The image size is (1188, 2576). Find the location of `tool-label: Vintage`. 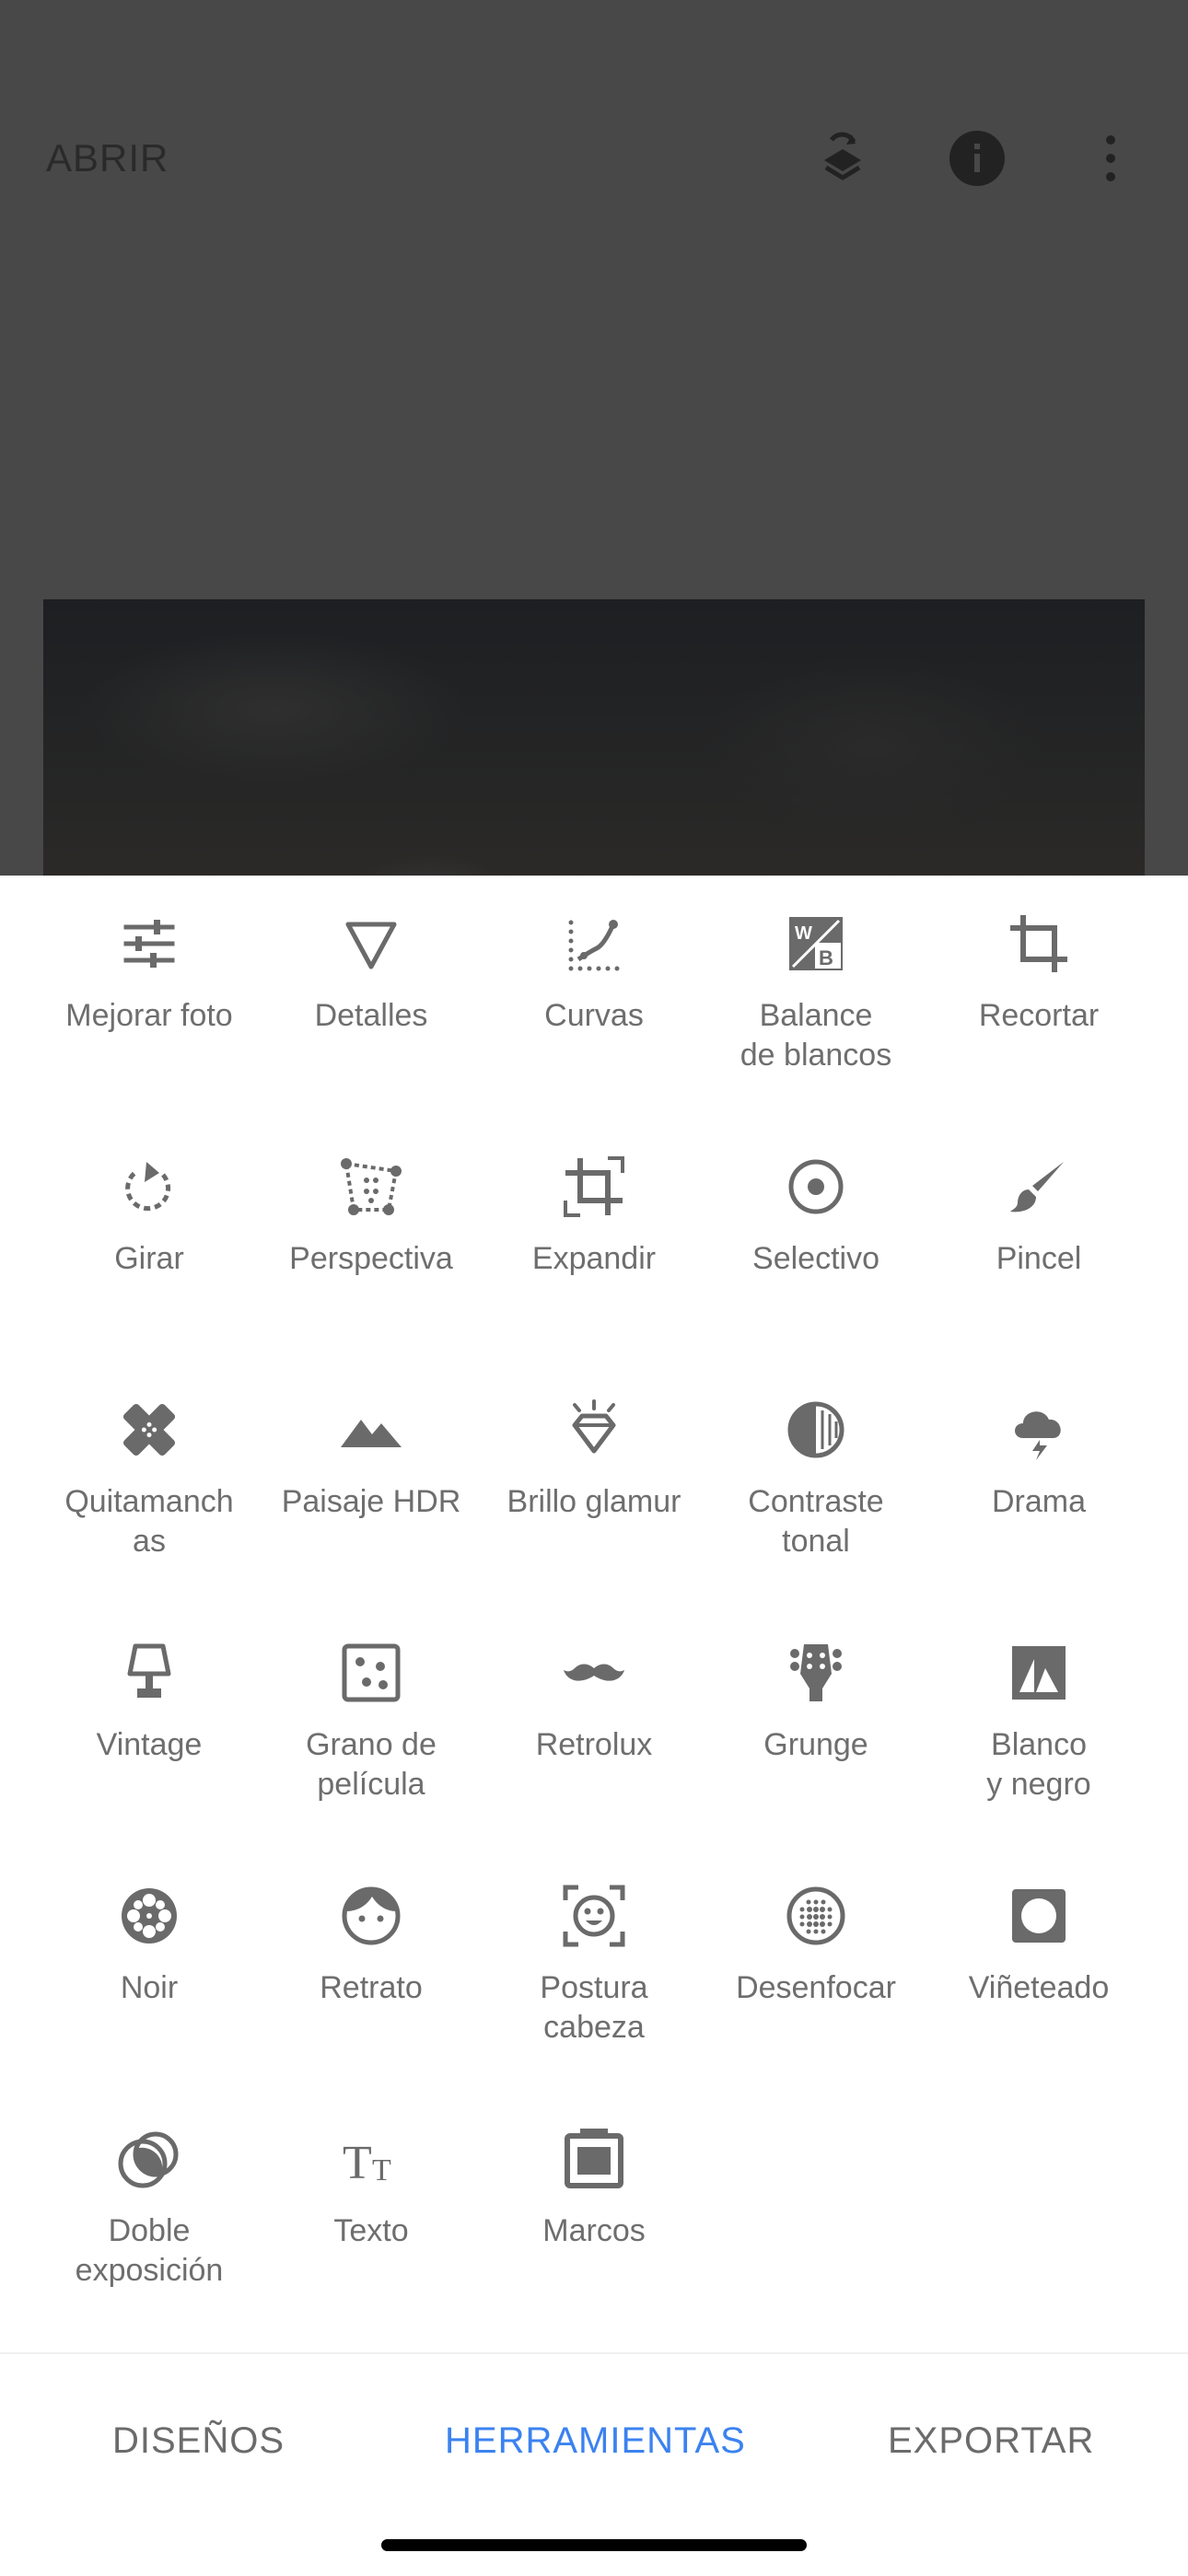

tool-label: Vintage is located at coordinates (149, 1744).